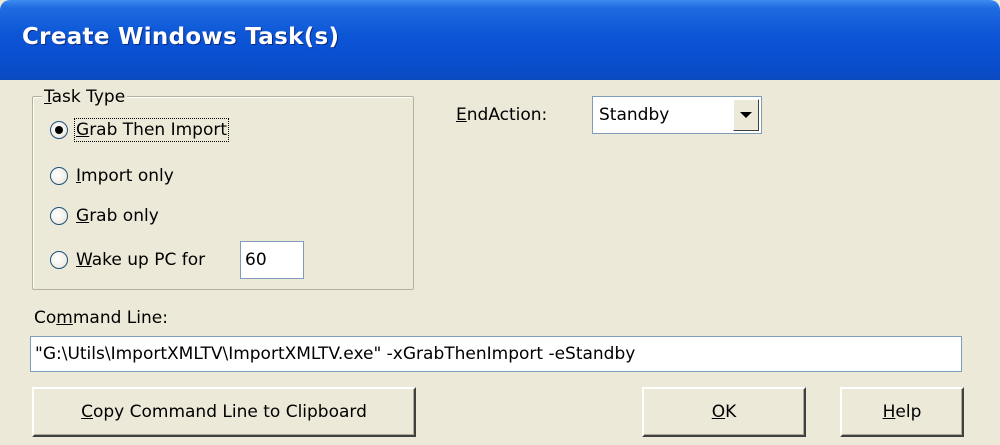 This screenshot has height=445, width=1000. Describe the element at coordinates (125, 176) in the screenshot. I see `radio-label-import-only: Import only` at that location.